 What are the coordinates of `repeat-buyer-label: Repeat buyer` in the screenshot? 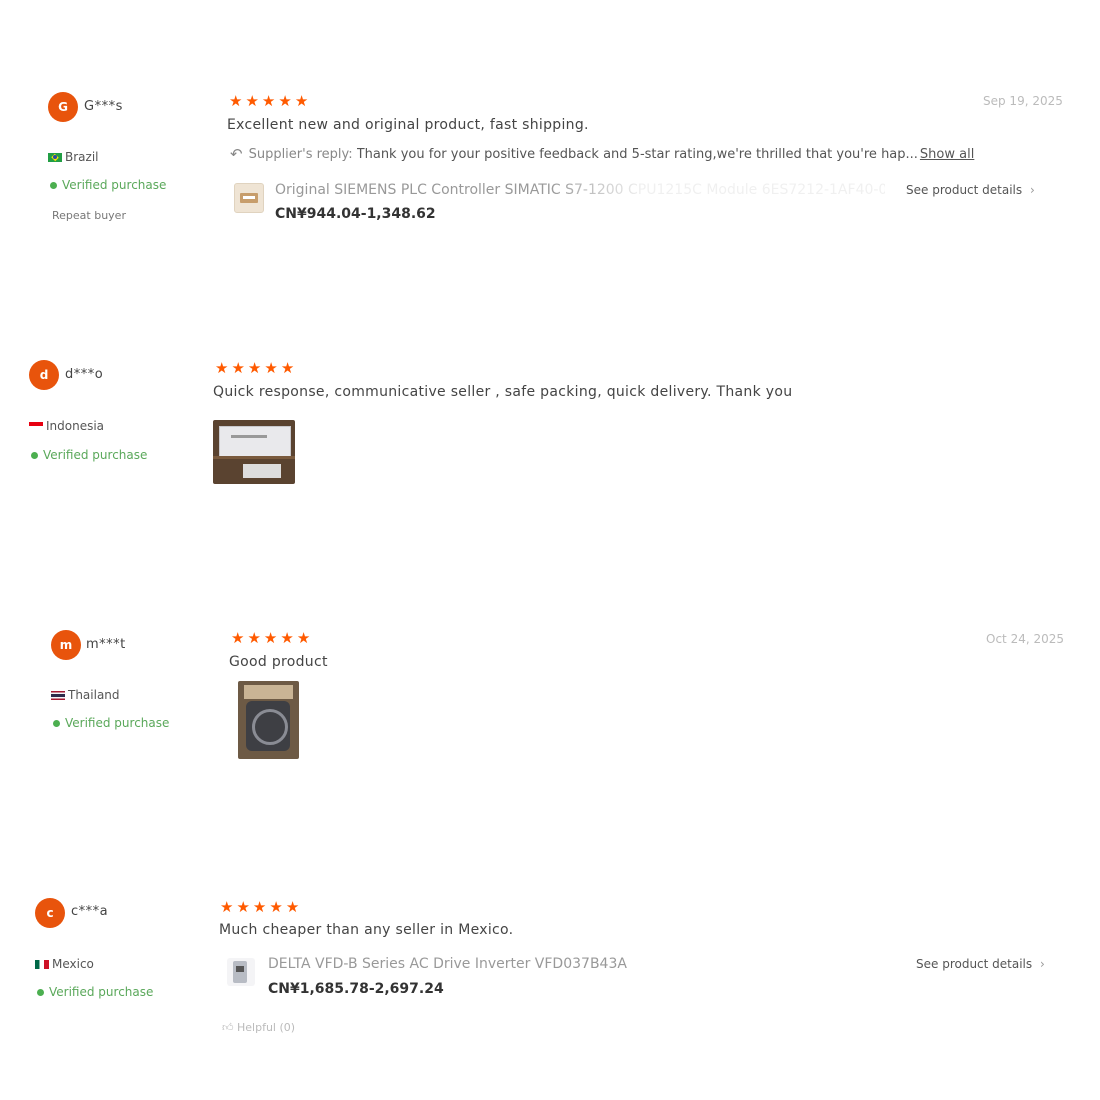 It's located at (89, 215).